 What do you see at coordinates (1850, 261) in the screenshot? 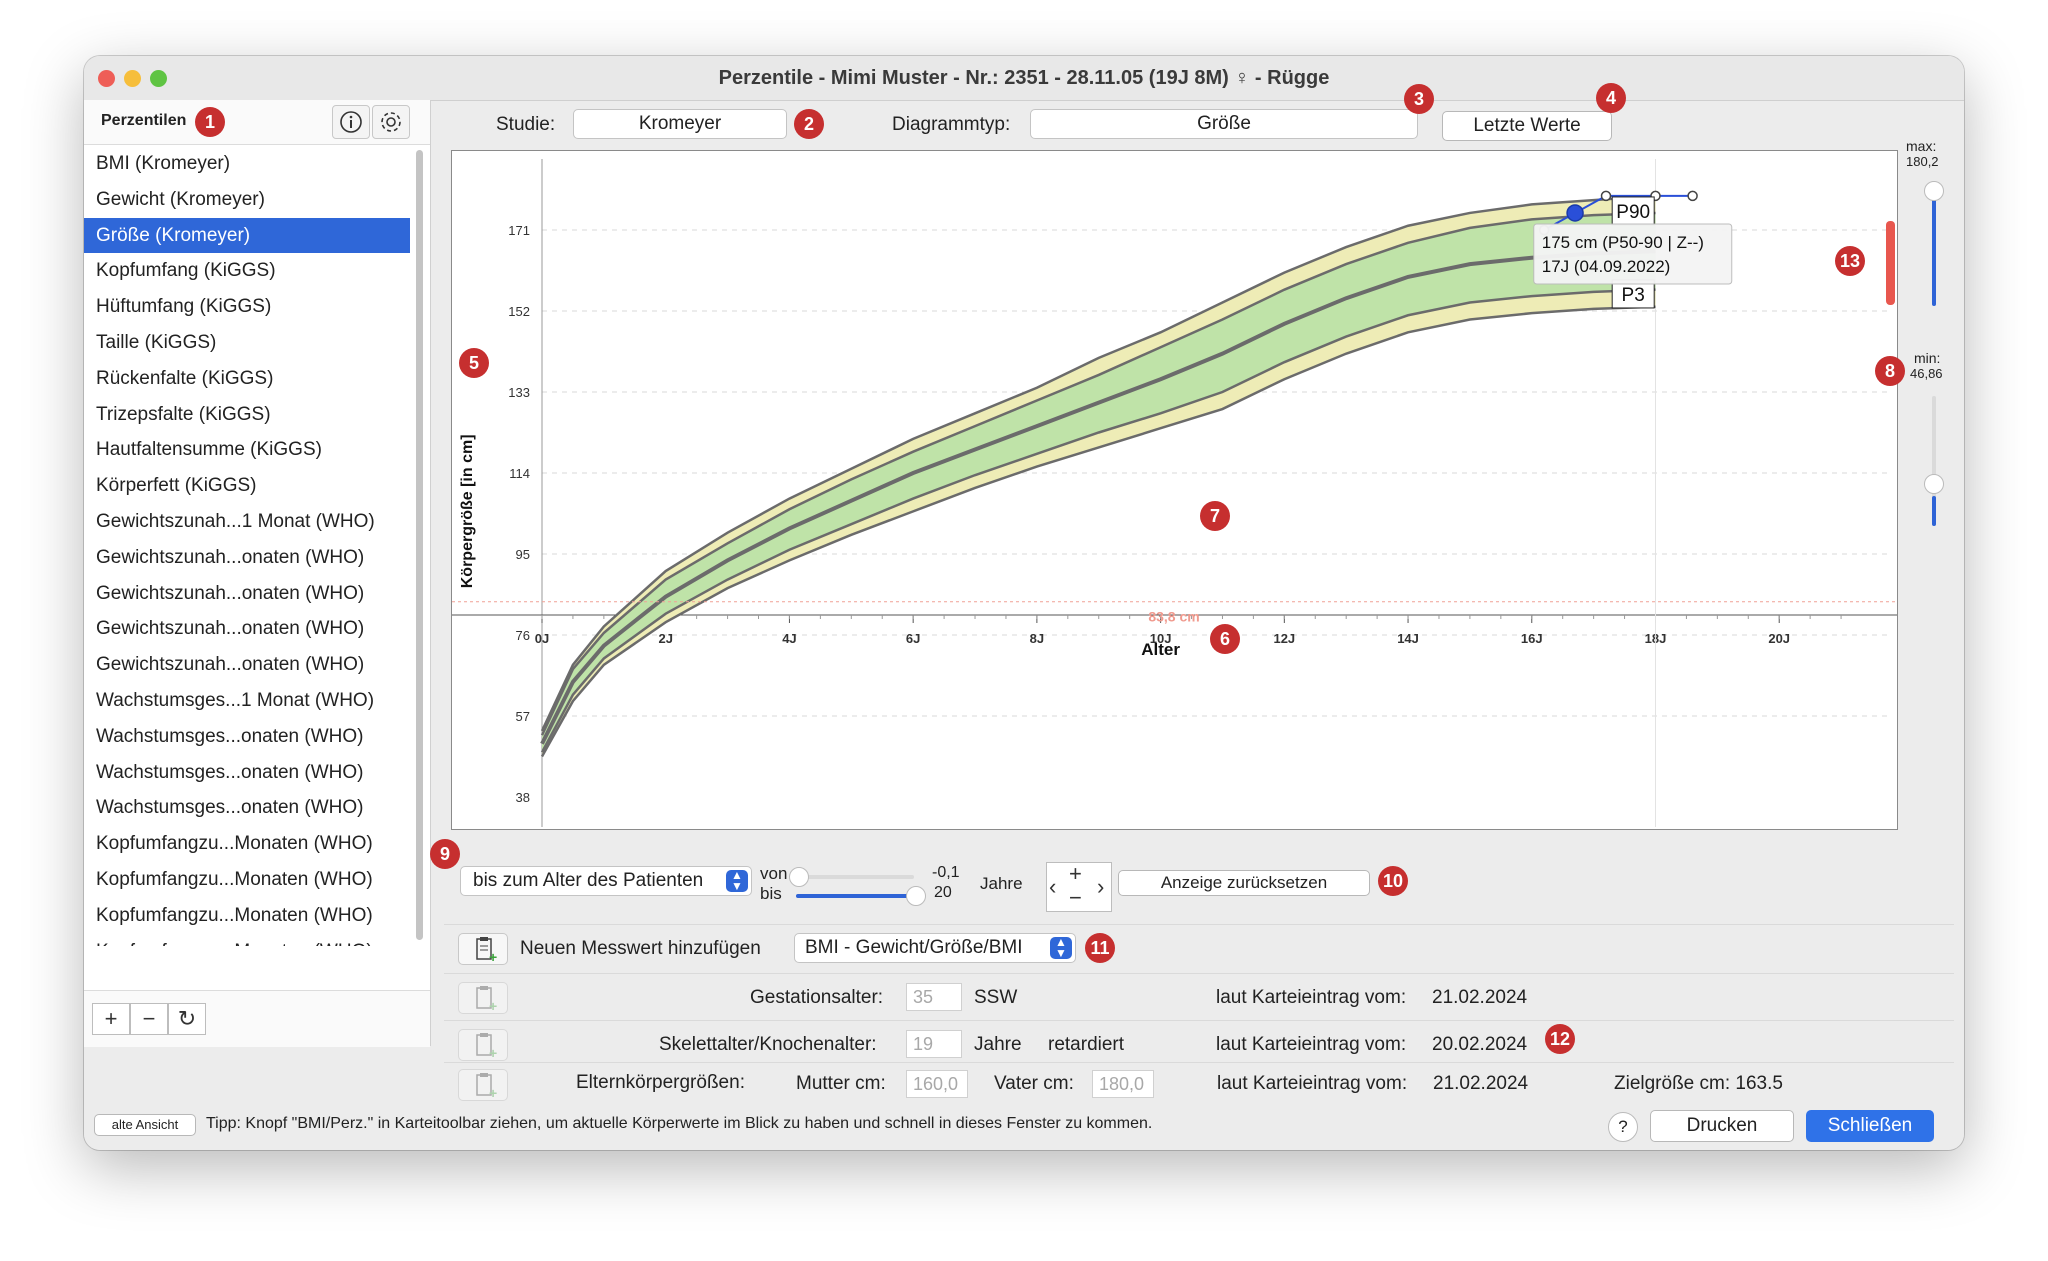
I see `badge-13: 13` at bounding box center [1850, 261].